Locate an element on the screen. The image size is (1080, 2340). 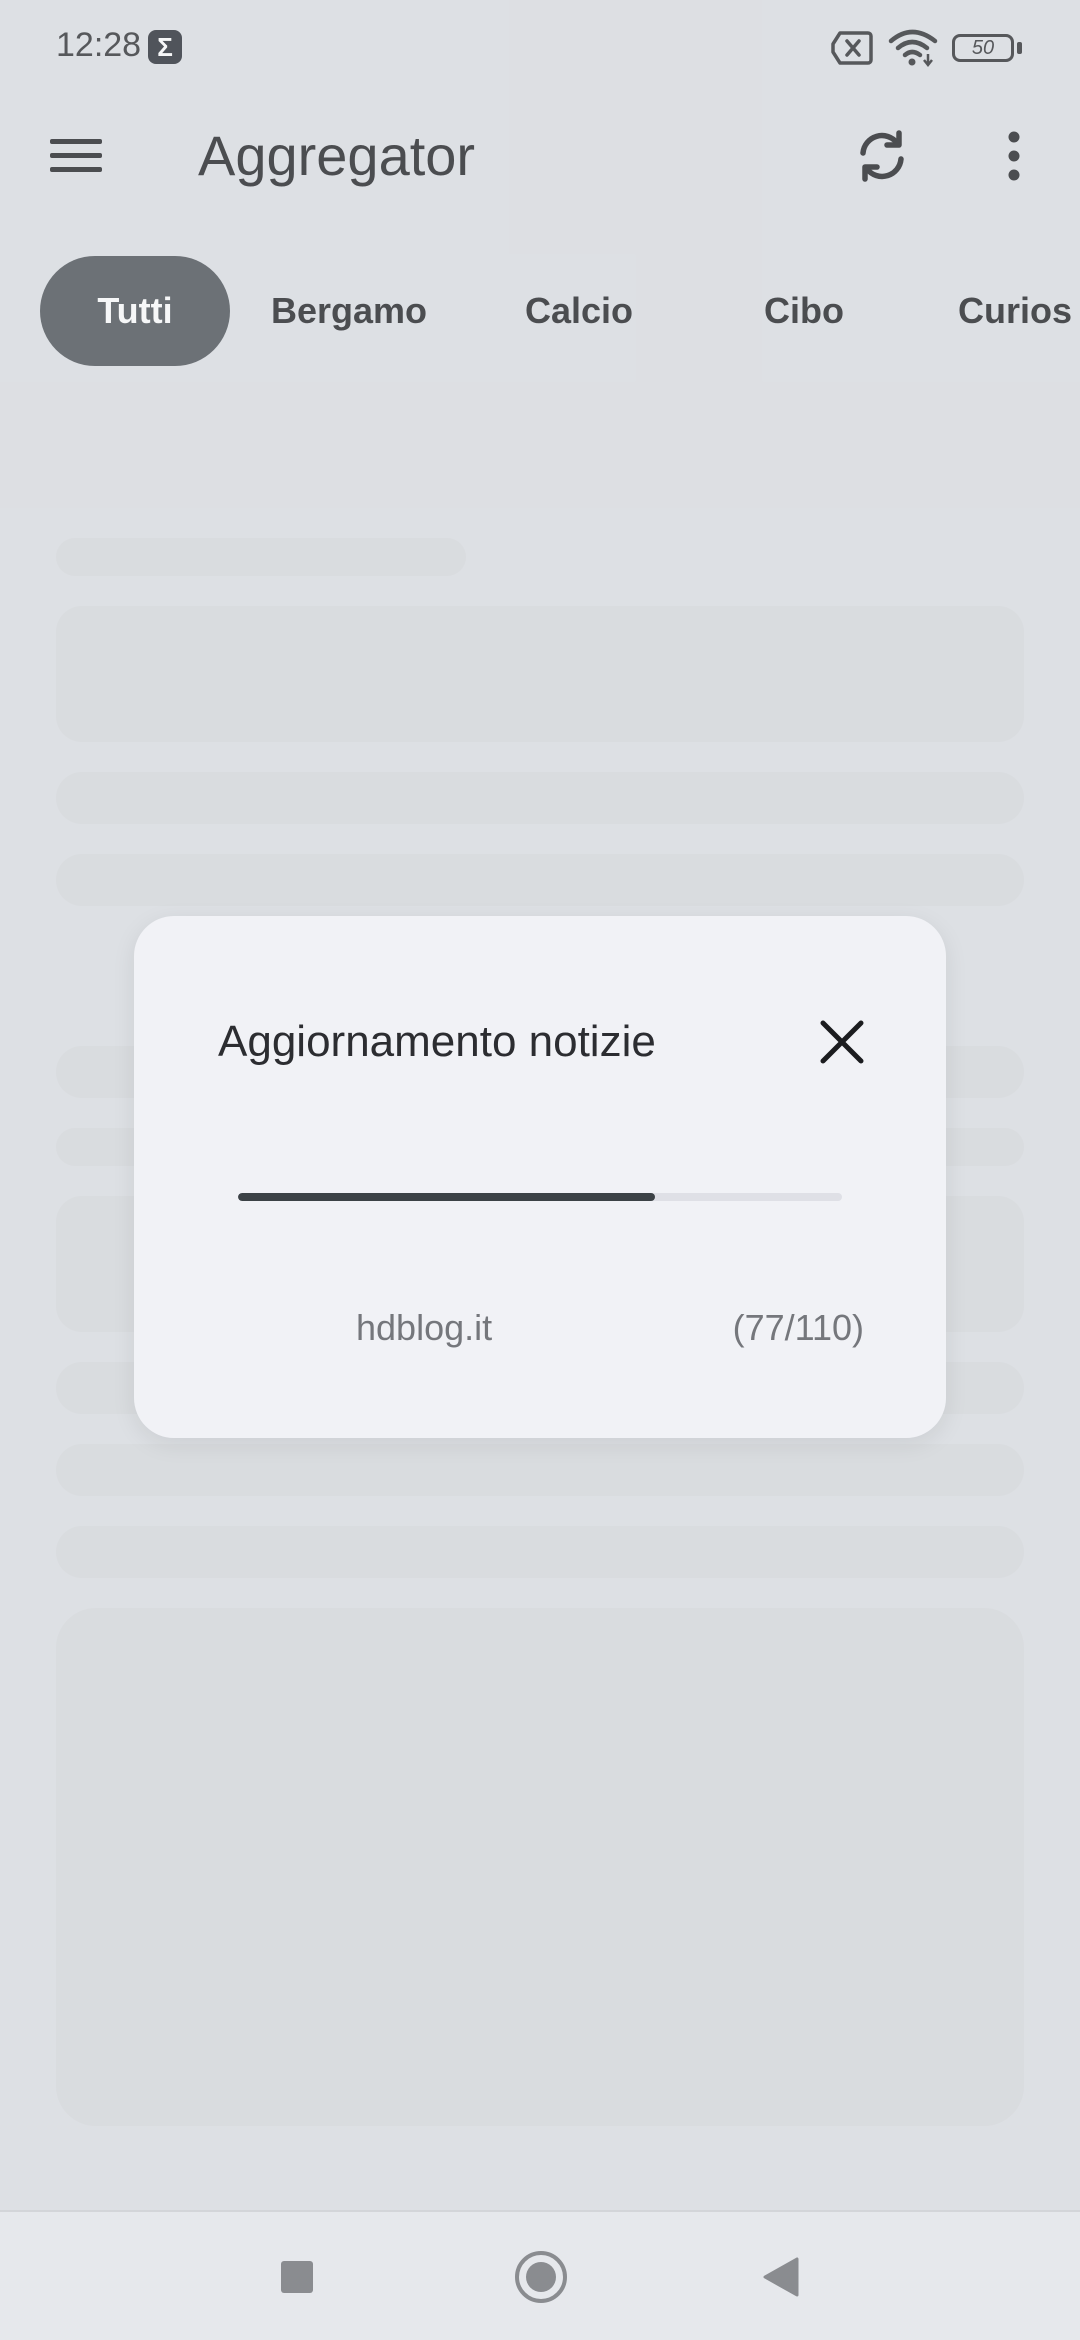
dialog-close-button is located at coordinates (842, 1042).